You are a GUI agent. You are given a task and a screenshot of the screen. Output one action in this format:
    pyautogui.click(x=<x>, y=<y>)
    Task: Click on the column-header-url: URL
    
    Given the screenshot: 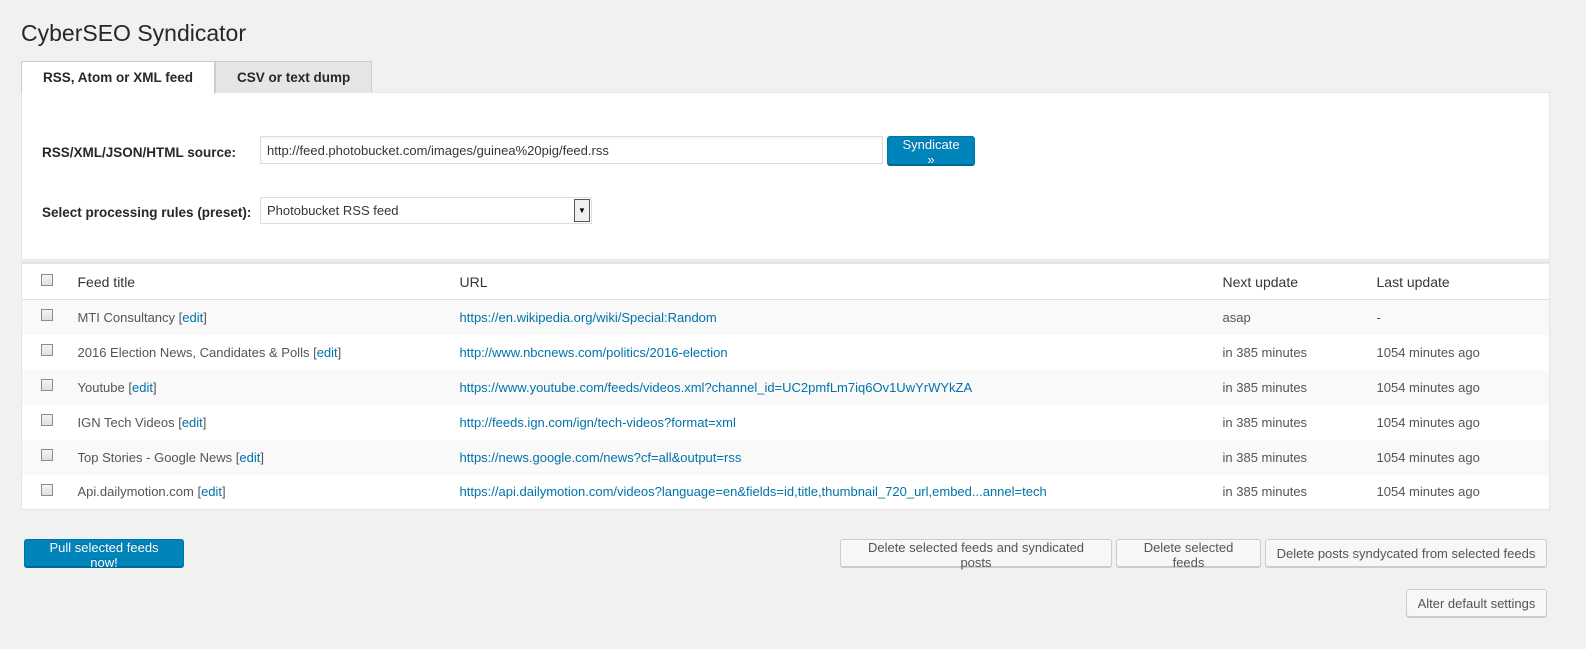 What is the action you would take?
    pyautogui.click(x=841, y=281)
    